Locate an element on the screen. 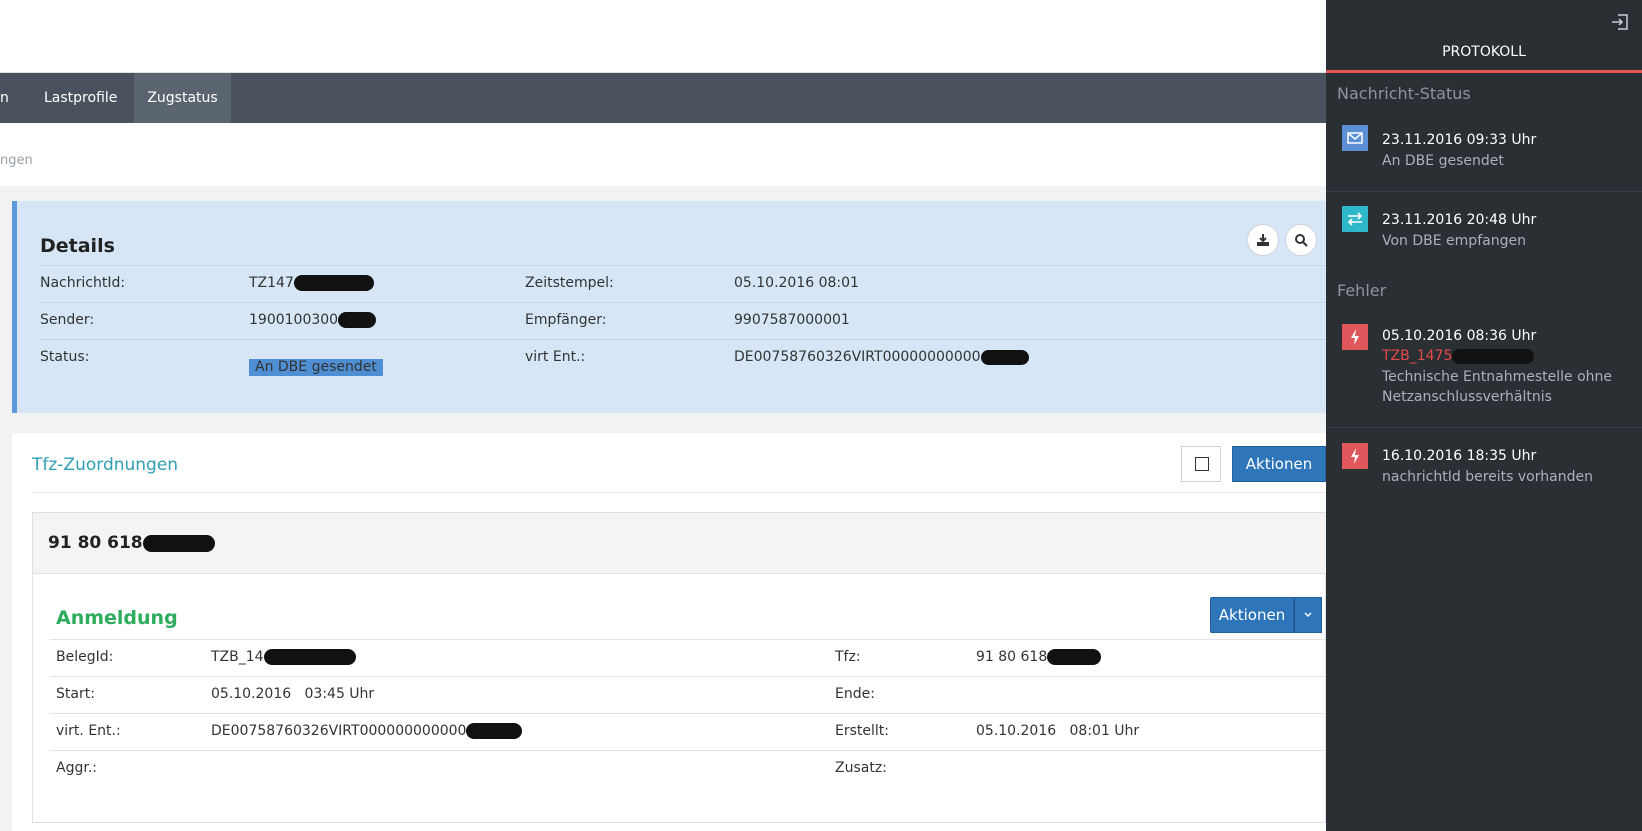 The image size is (1642, 831). checkbox-icon is located at coordinates (1202, 464).